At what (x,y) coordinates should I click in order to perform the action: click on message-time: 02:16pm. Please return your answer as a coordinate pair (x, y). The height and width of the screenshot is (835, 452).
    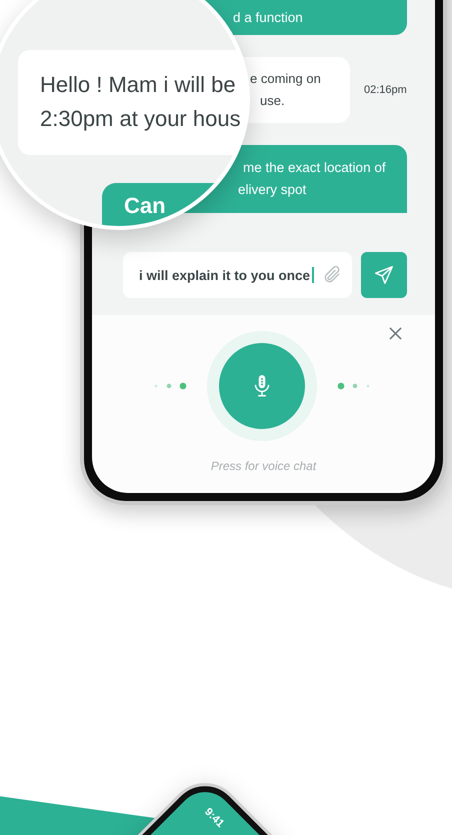
    Looking at the image, I should click on (385, 90).